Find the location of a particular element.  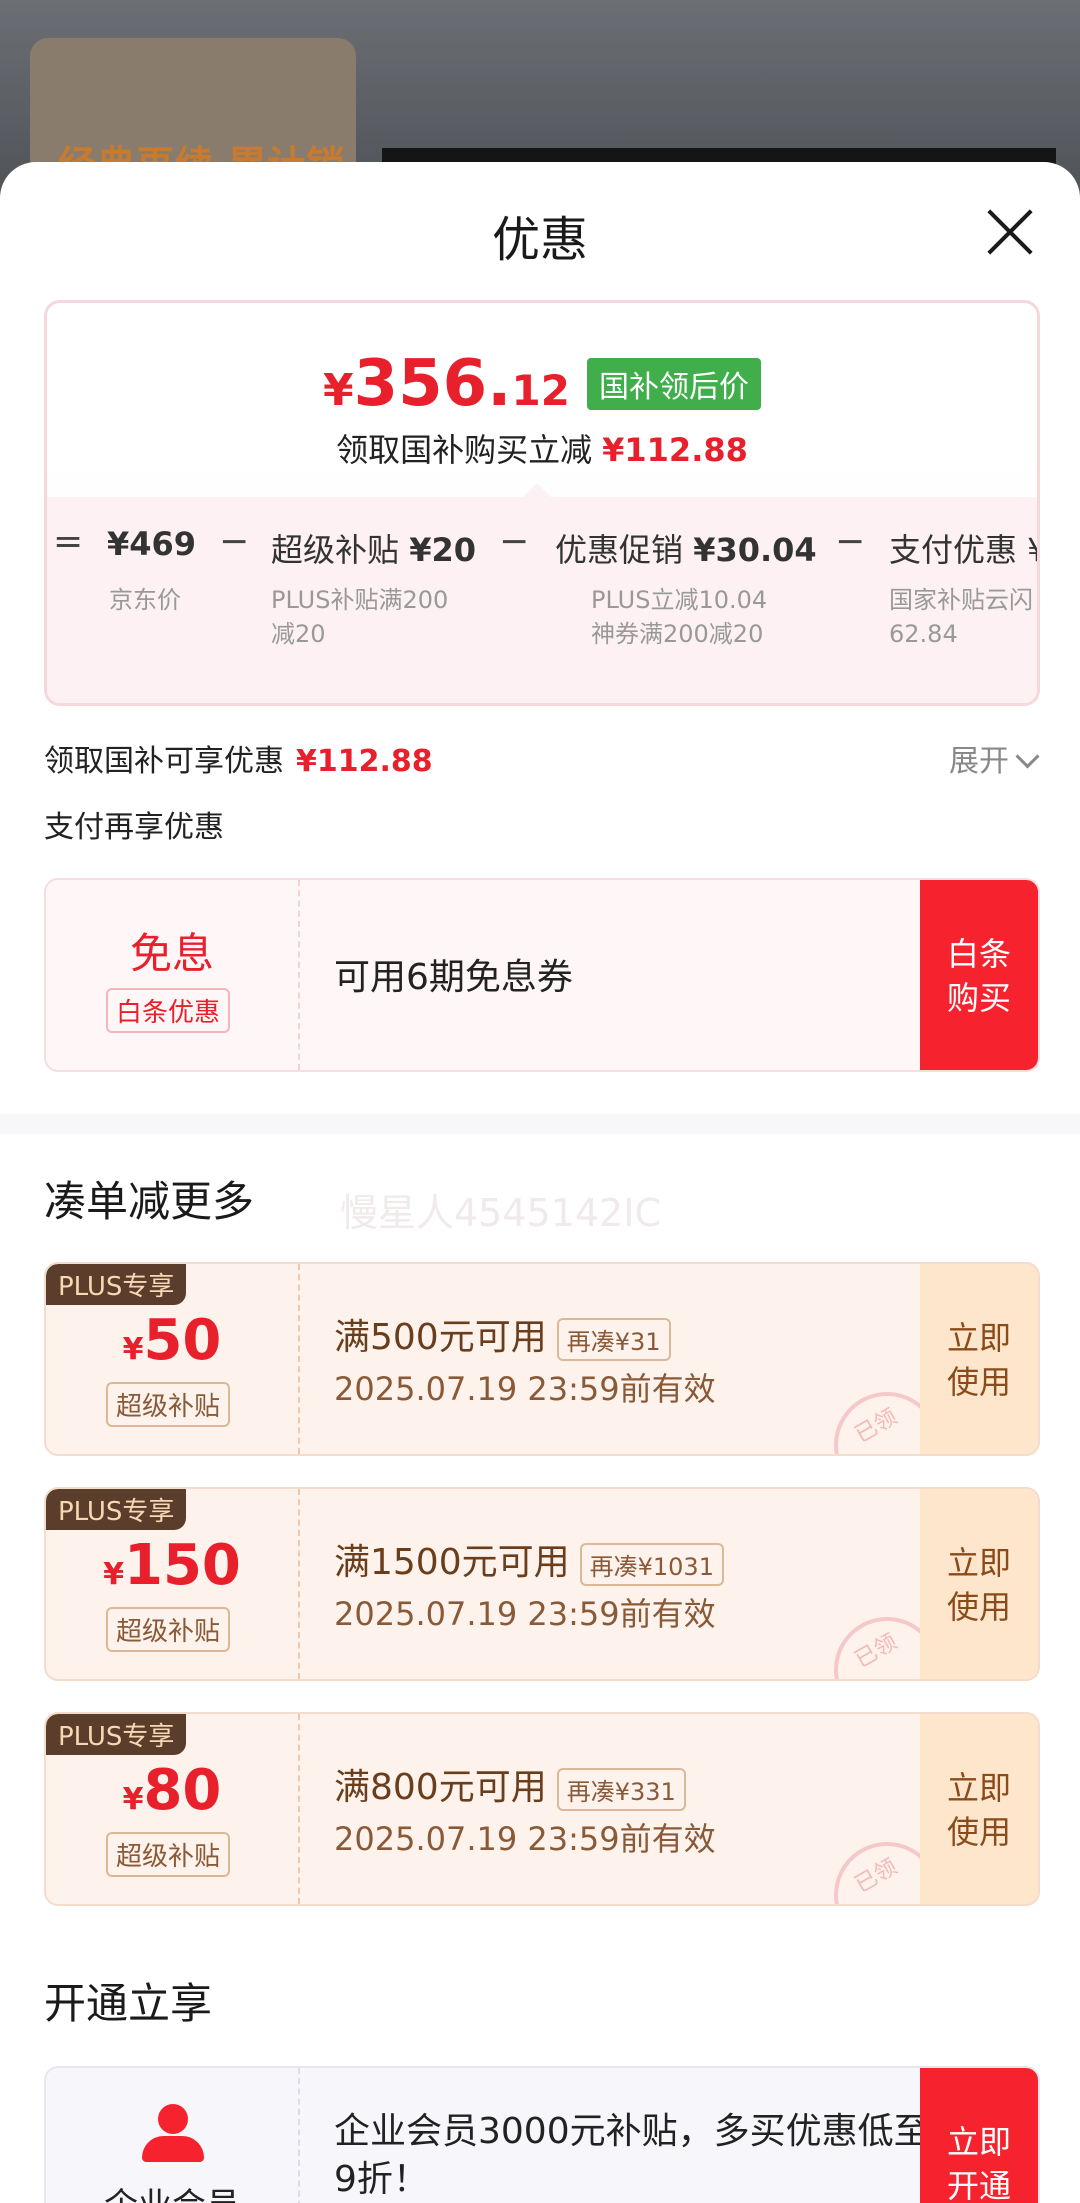

breakdown-desc: 京东价 is located at coordinates (145, 600).